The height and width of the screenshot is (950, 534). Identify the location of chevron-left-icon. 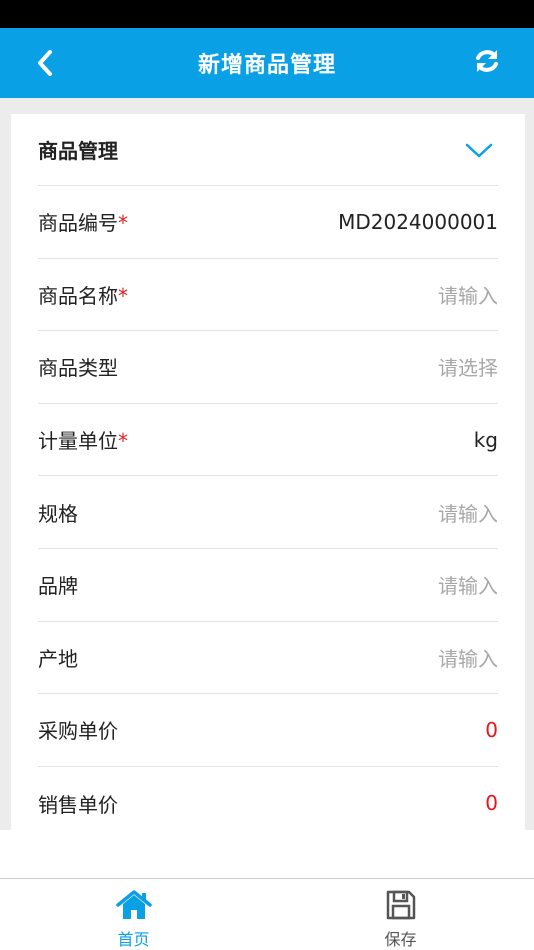
(45, 65).